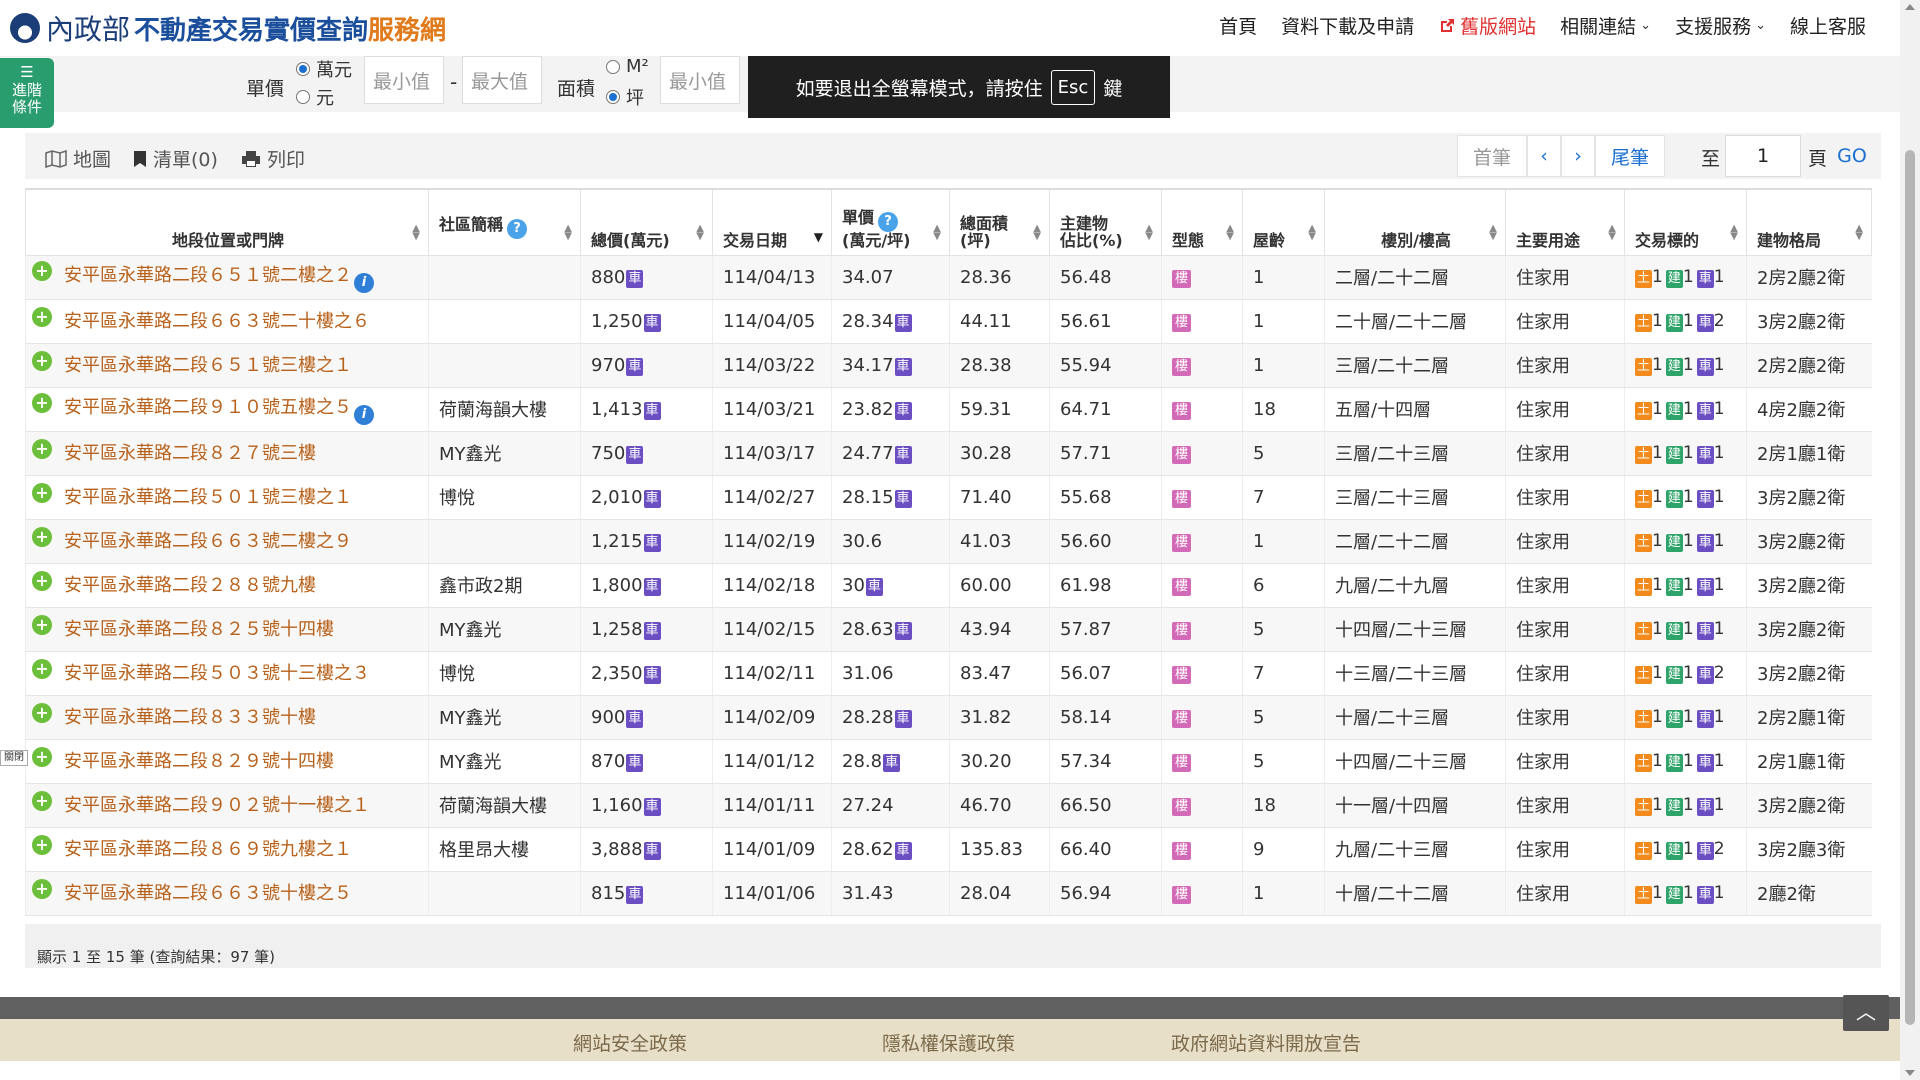 Image resolution: width=1920 pixels, height=1080 pixels. Describe the element at coordinates (208, 893) in the screenshot. I see `address-text: 安平區永華路二段６６３號十樓之５` at that location.